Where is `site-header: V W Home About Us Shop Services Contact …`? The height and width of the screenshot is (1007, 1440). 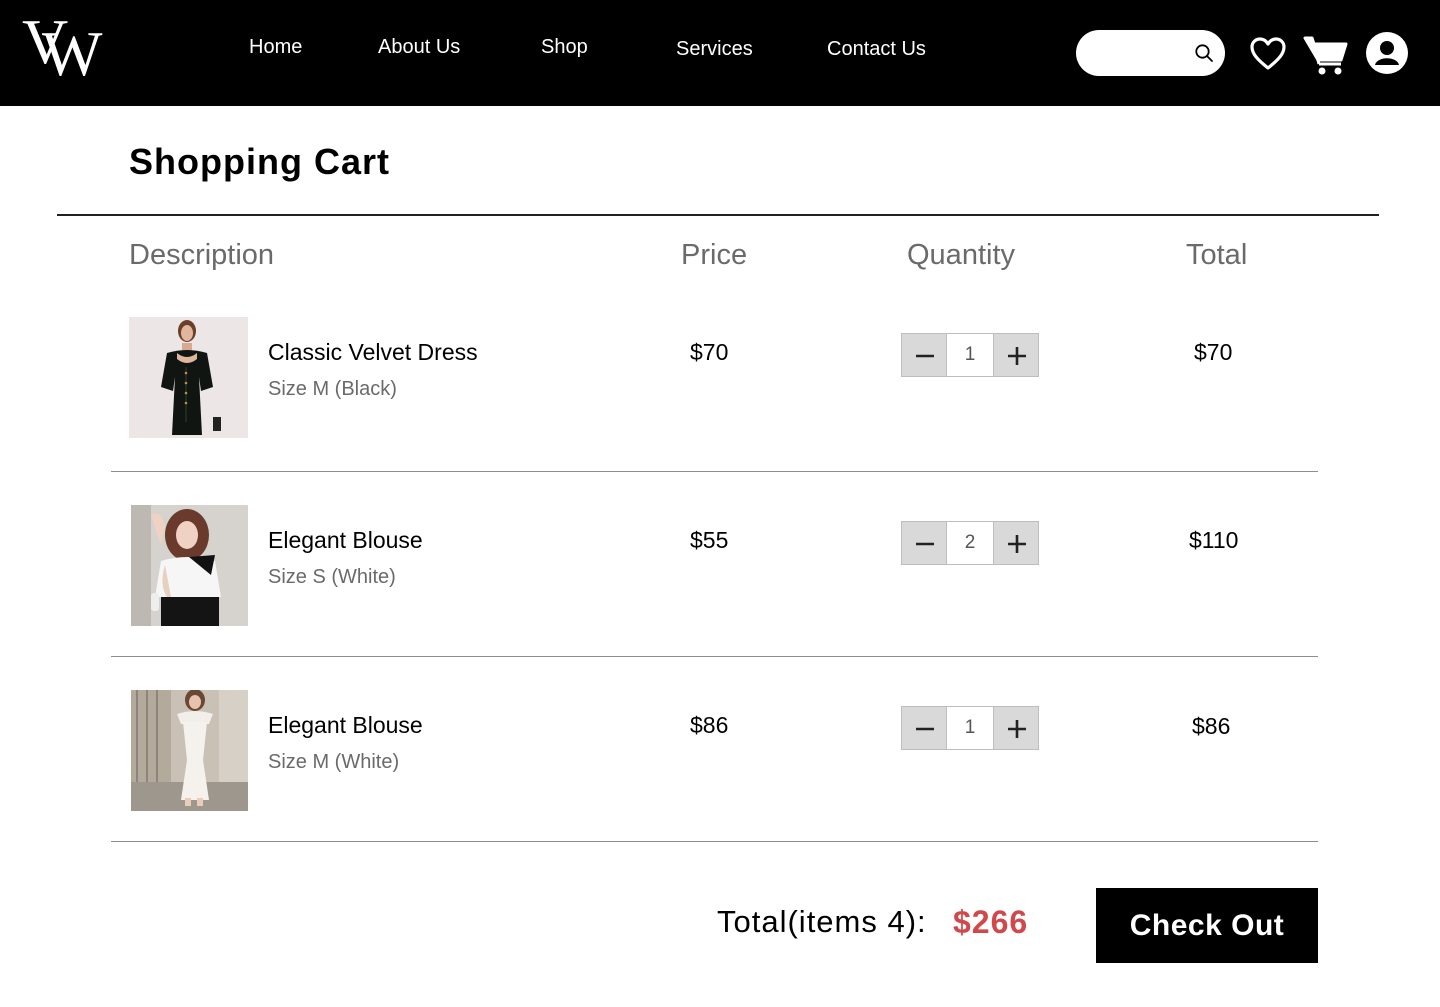
site-header: V W Home About Us Shop Services Contact … is located at coordinates (720, 53).